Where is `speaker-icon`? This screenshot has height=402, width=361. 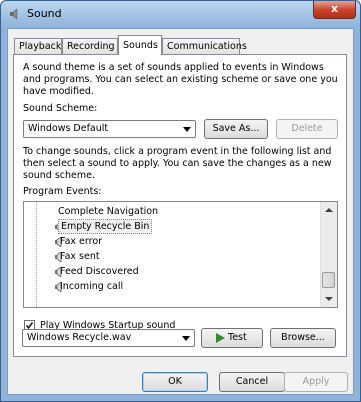
speaker-icon is located at coordinates (14, 14).